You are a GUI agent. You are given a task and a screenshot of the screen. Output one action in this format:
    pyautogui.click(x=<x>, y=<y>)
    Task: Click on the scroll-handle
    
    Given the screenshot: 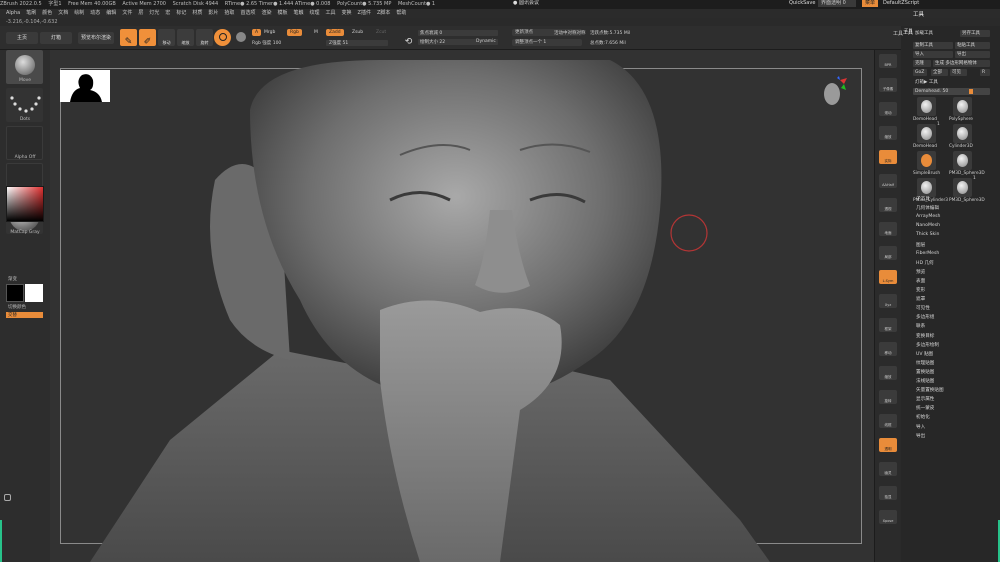 What is the action you would take?
    pyautogui.click(x=7, y=497)
    